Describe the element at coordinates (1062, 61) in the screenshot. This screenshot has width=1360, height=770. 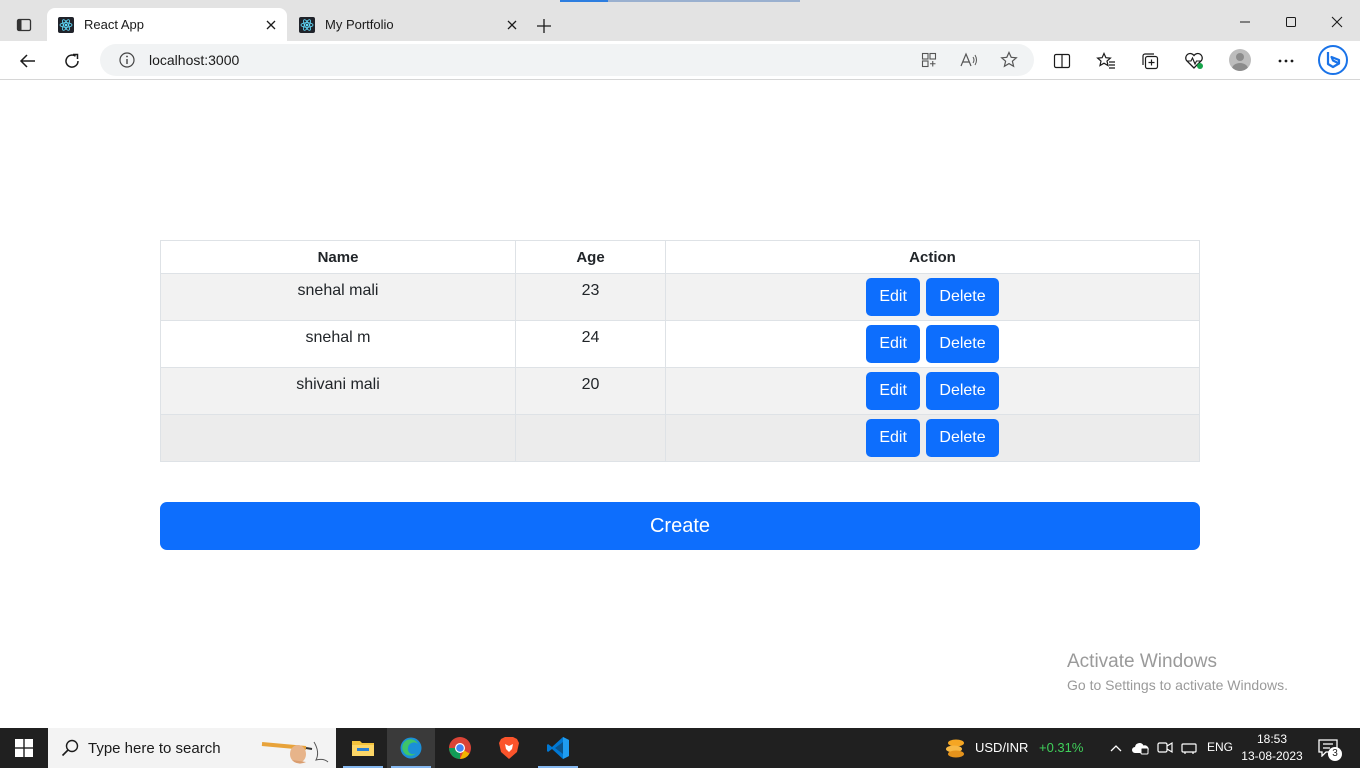
I see `split-screen-icon` at that location.